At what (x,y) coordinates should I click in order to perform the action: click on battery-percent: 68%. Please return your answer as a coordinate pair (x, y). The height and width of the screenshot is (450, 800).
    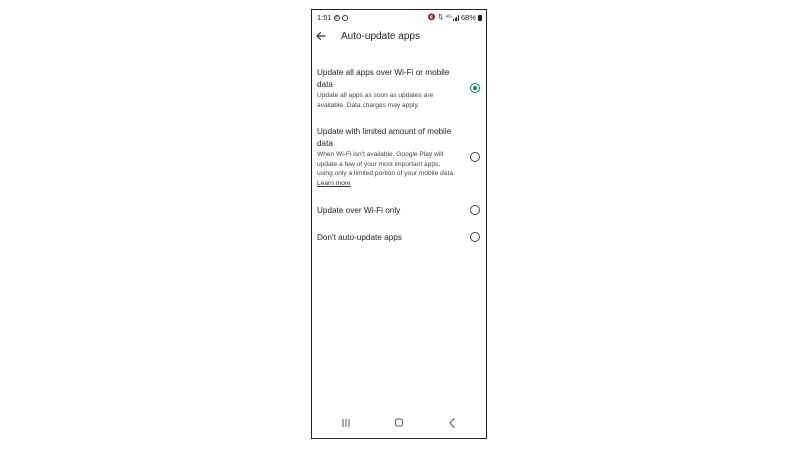
    Looking at the image, I should click on (468, 17).